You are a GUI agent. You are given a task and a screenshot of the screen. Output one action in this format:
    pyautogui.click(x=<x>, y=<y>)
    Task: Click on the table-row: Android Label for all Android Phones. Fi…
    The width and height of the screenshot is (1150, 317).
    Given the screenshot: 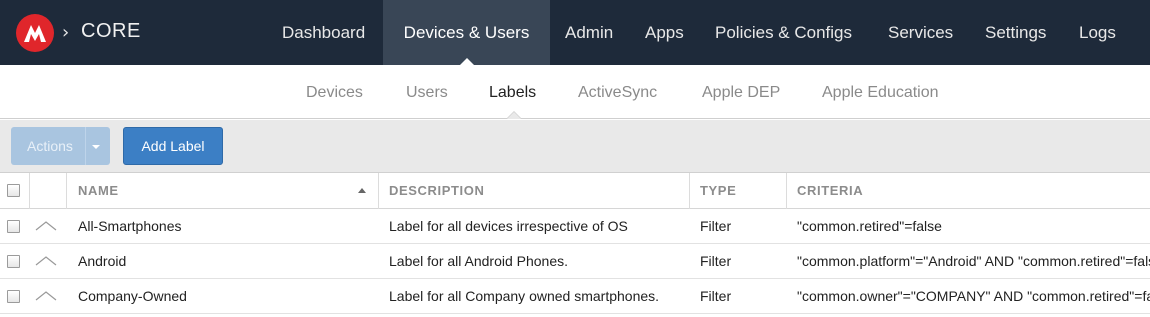 What is the action you would take?
    pyautogui.click(x=575, y=261)
    